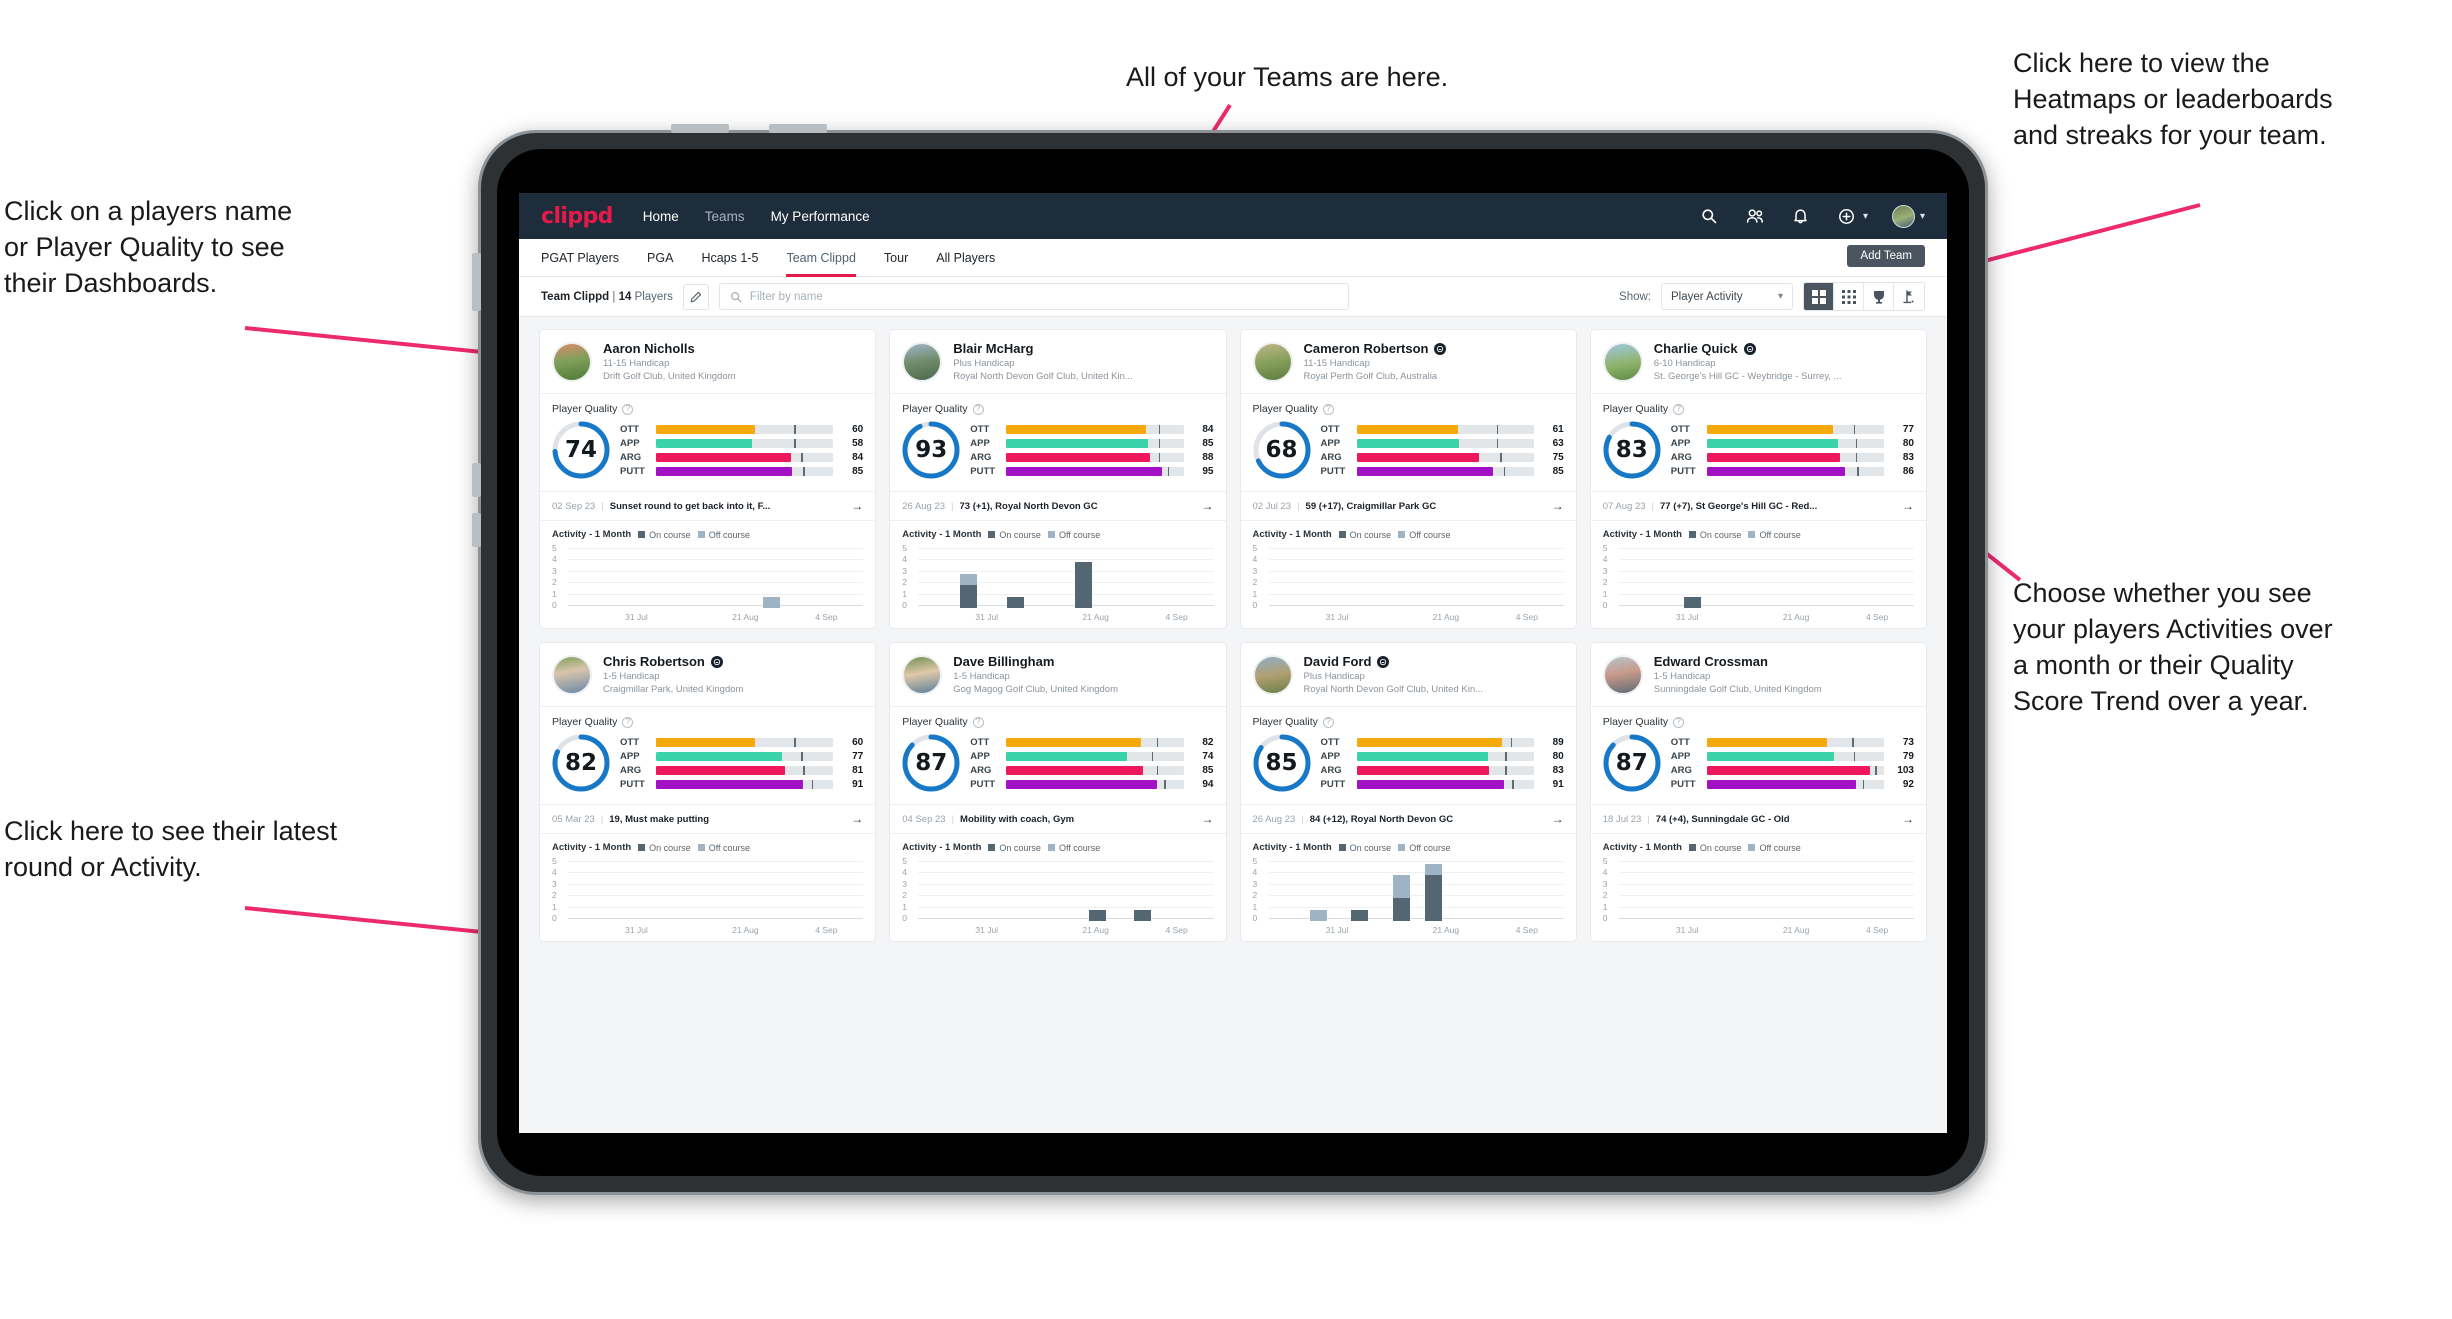 This screenshot has width=2452, height=1319. What do you see at coordinates (1285, 722) in the screenshot?
I see `player-quality-label: Player Quality` at bounding box center [1285, 722].